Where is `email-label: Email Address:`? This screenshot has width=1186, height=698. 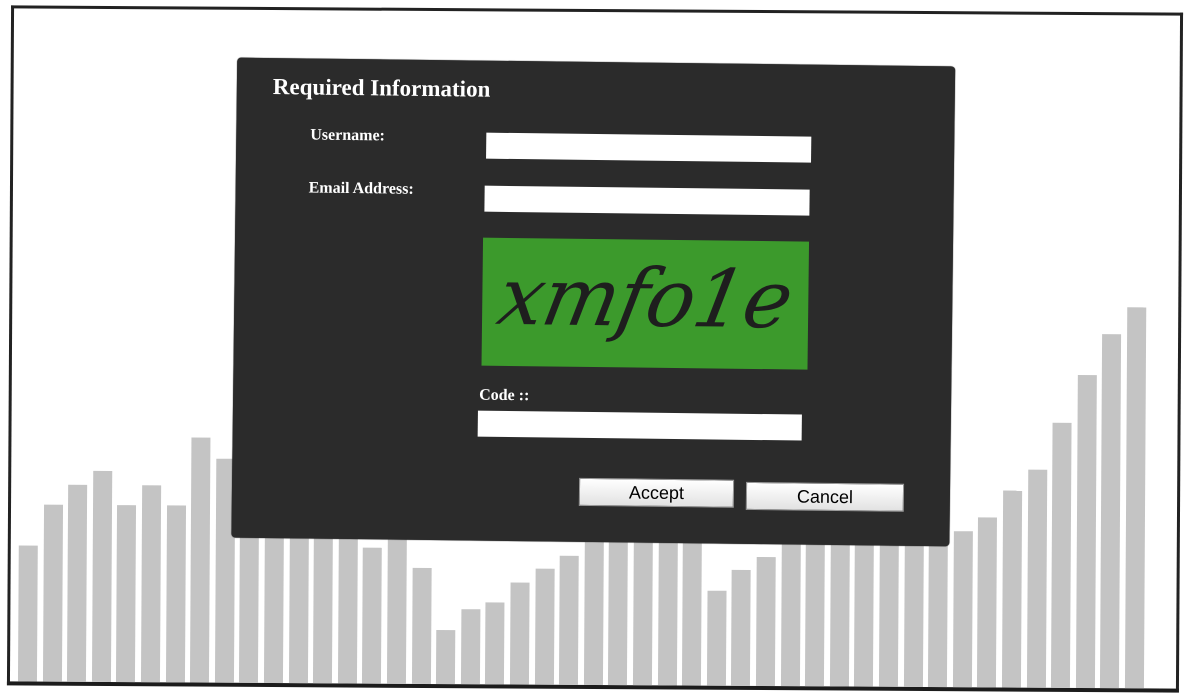 email-label: Email Address: is located at coordinates (361, 188).